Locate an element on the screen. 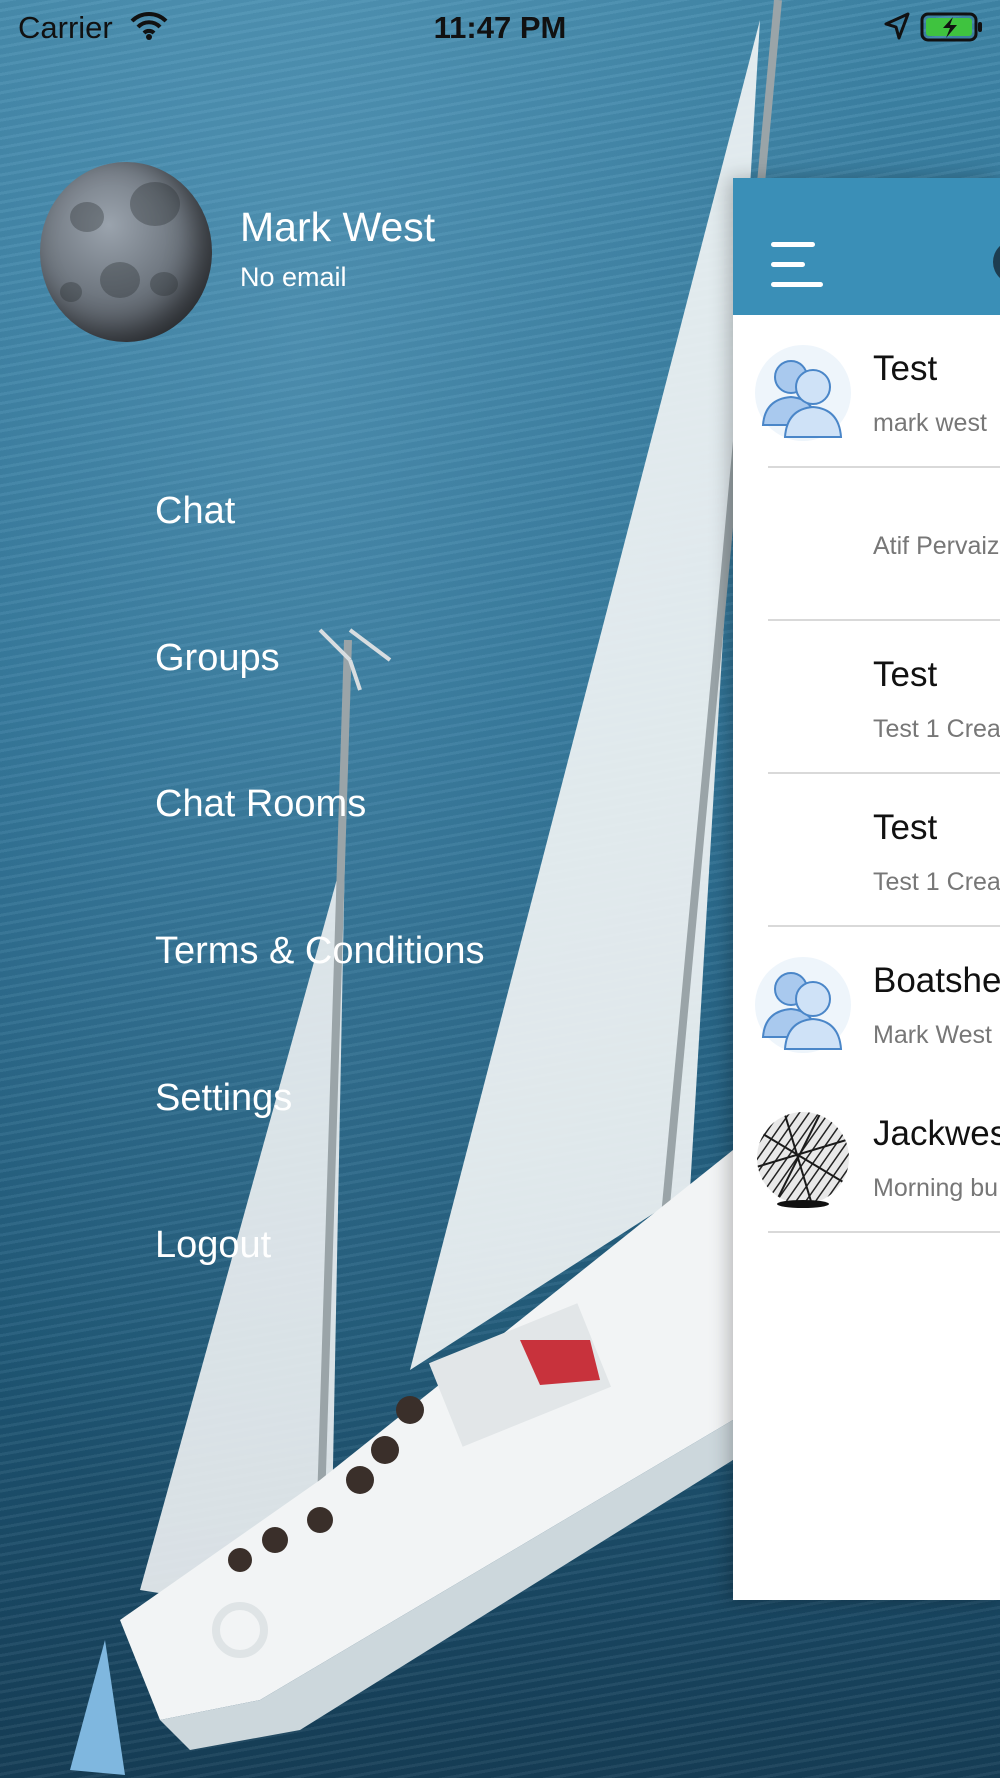 Image resolution: width=1000 pixels, height=1778 pixels. conversation-subtitle: Mark West is located at coordinates (932, 1035).